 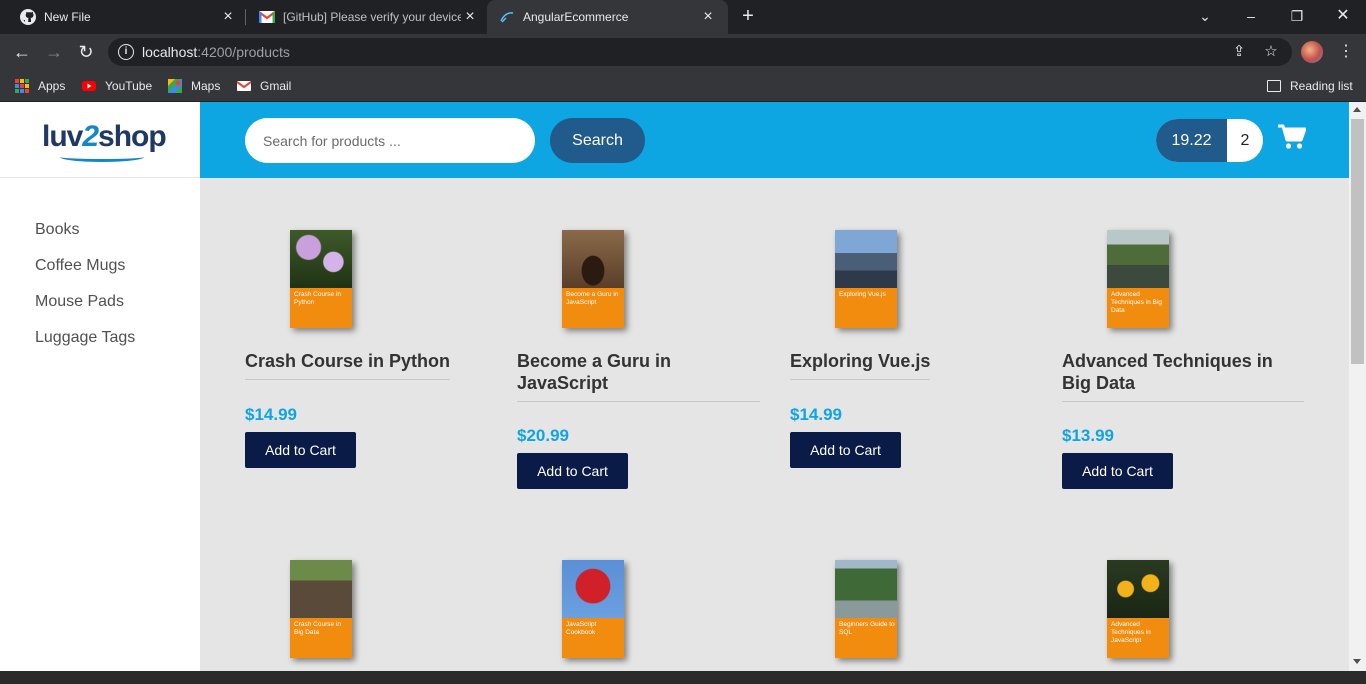 I want to click on product-image: Advanced Techniques in JavaScript, so click(x=1138, y=609).